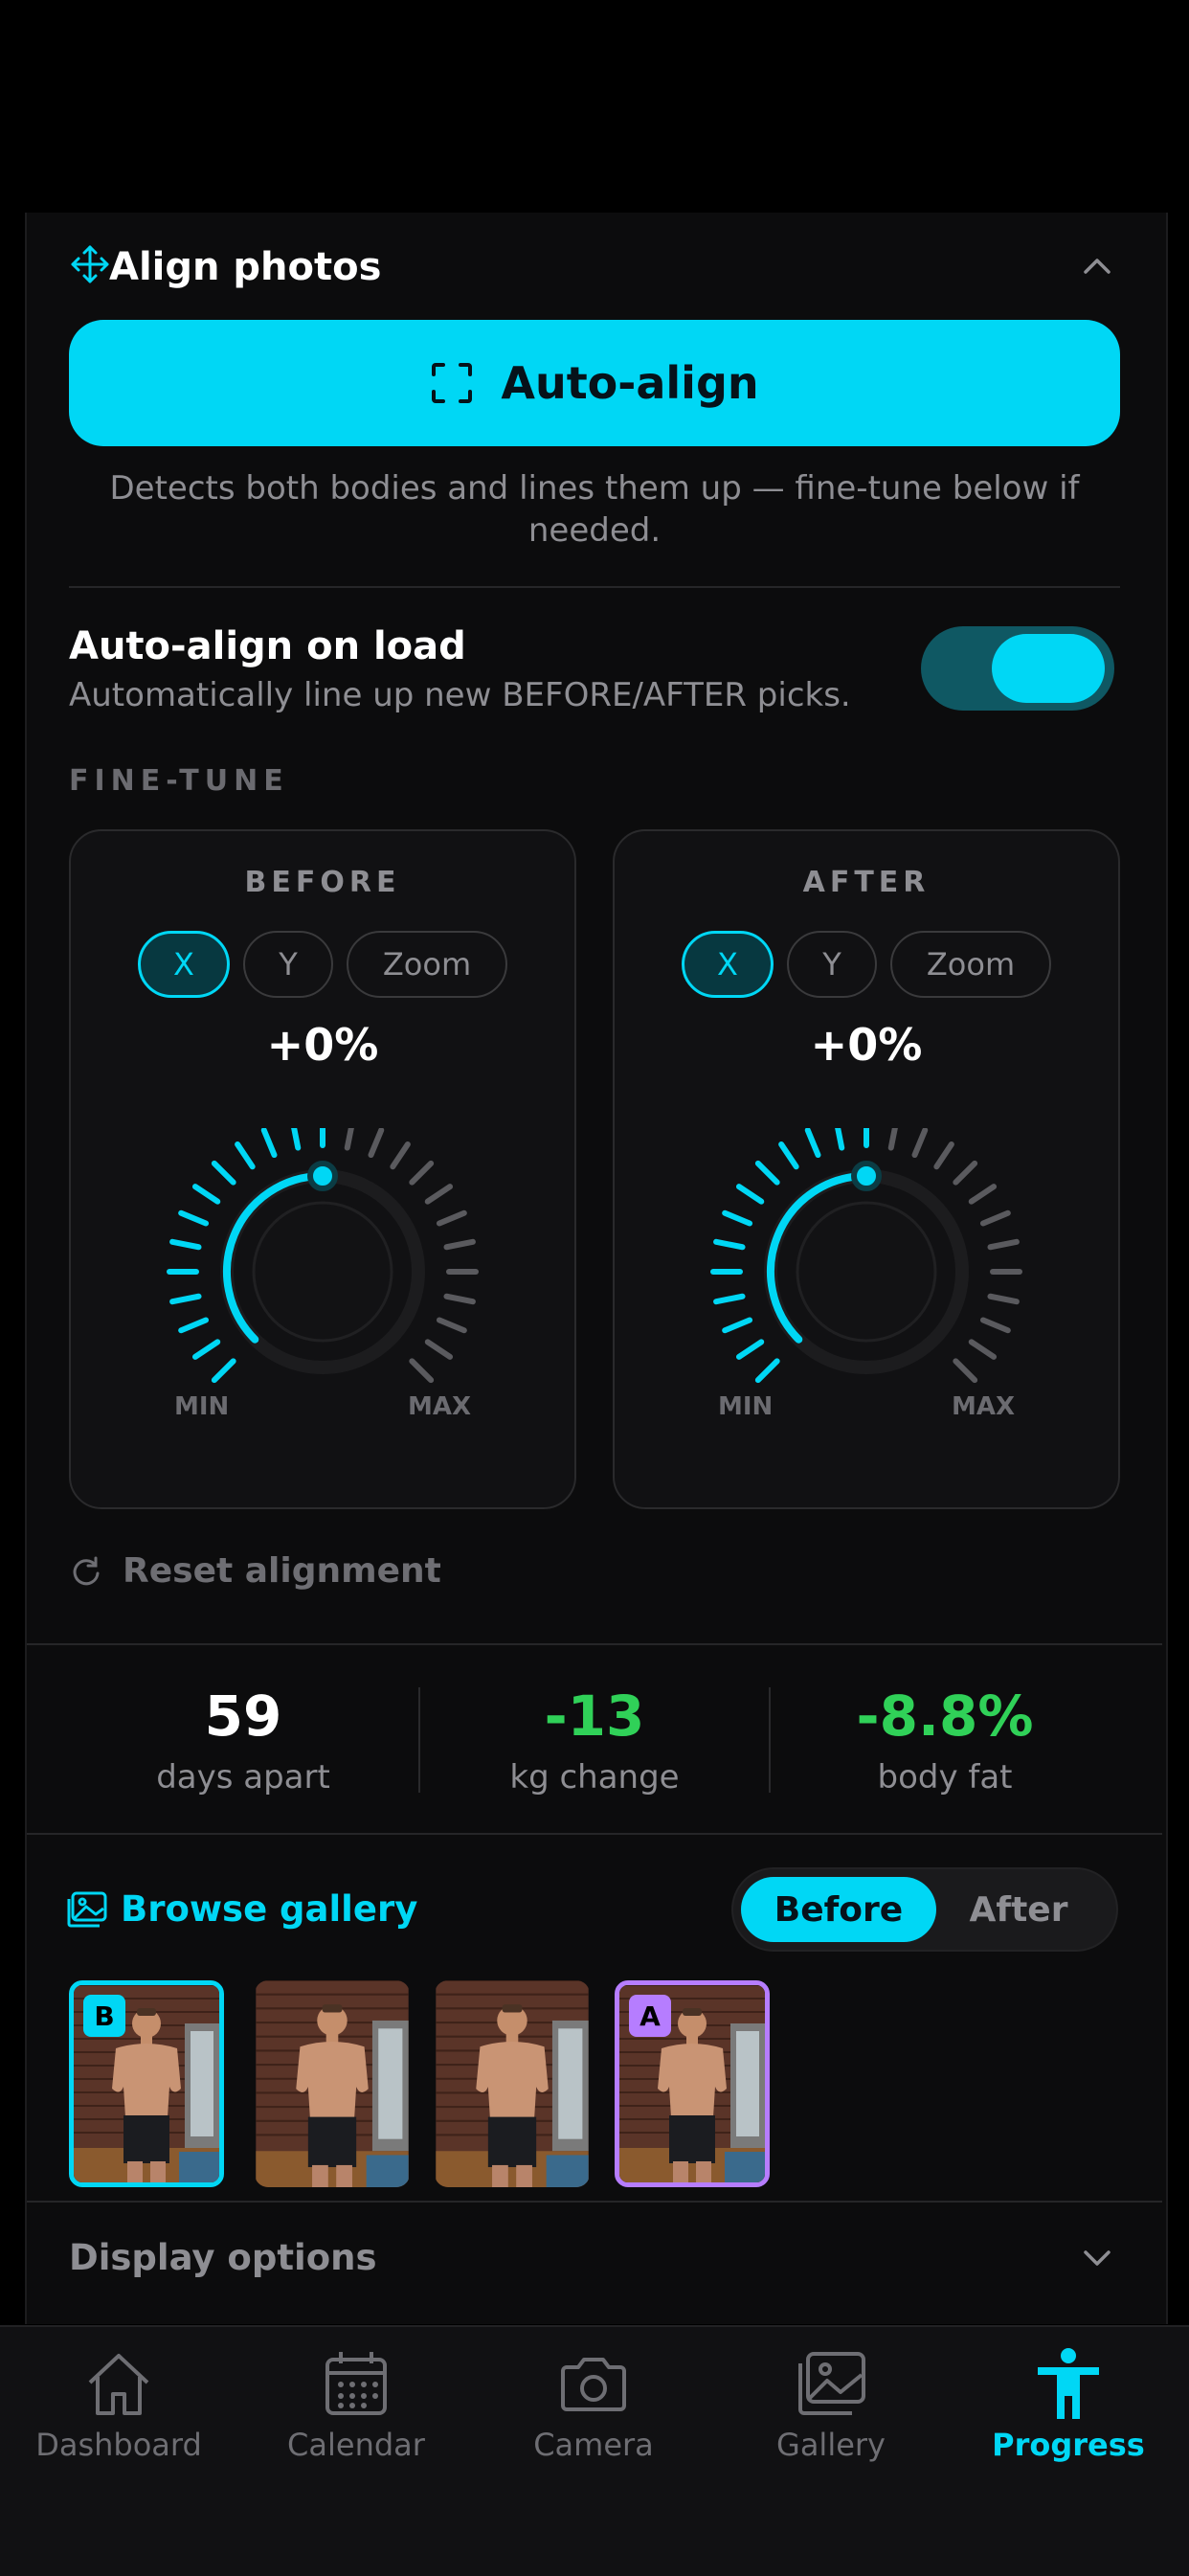 This screenshot has width=1189, height=2576. I want to click on tab-label: Calendar, so click(356, 2445).